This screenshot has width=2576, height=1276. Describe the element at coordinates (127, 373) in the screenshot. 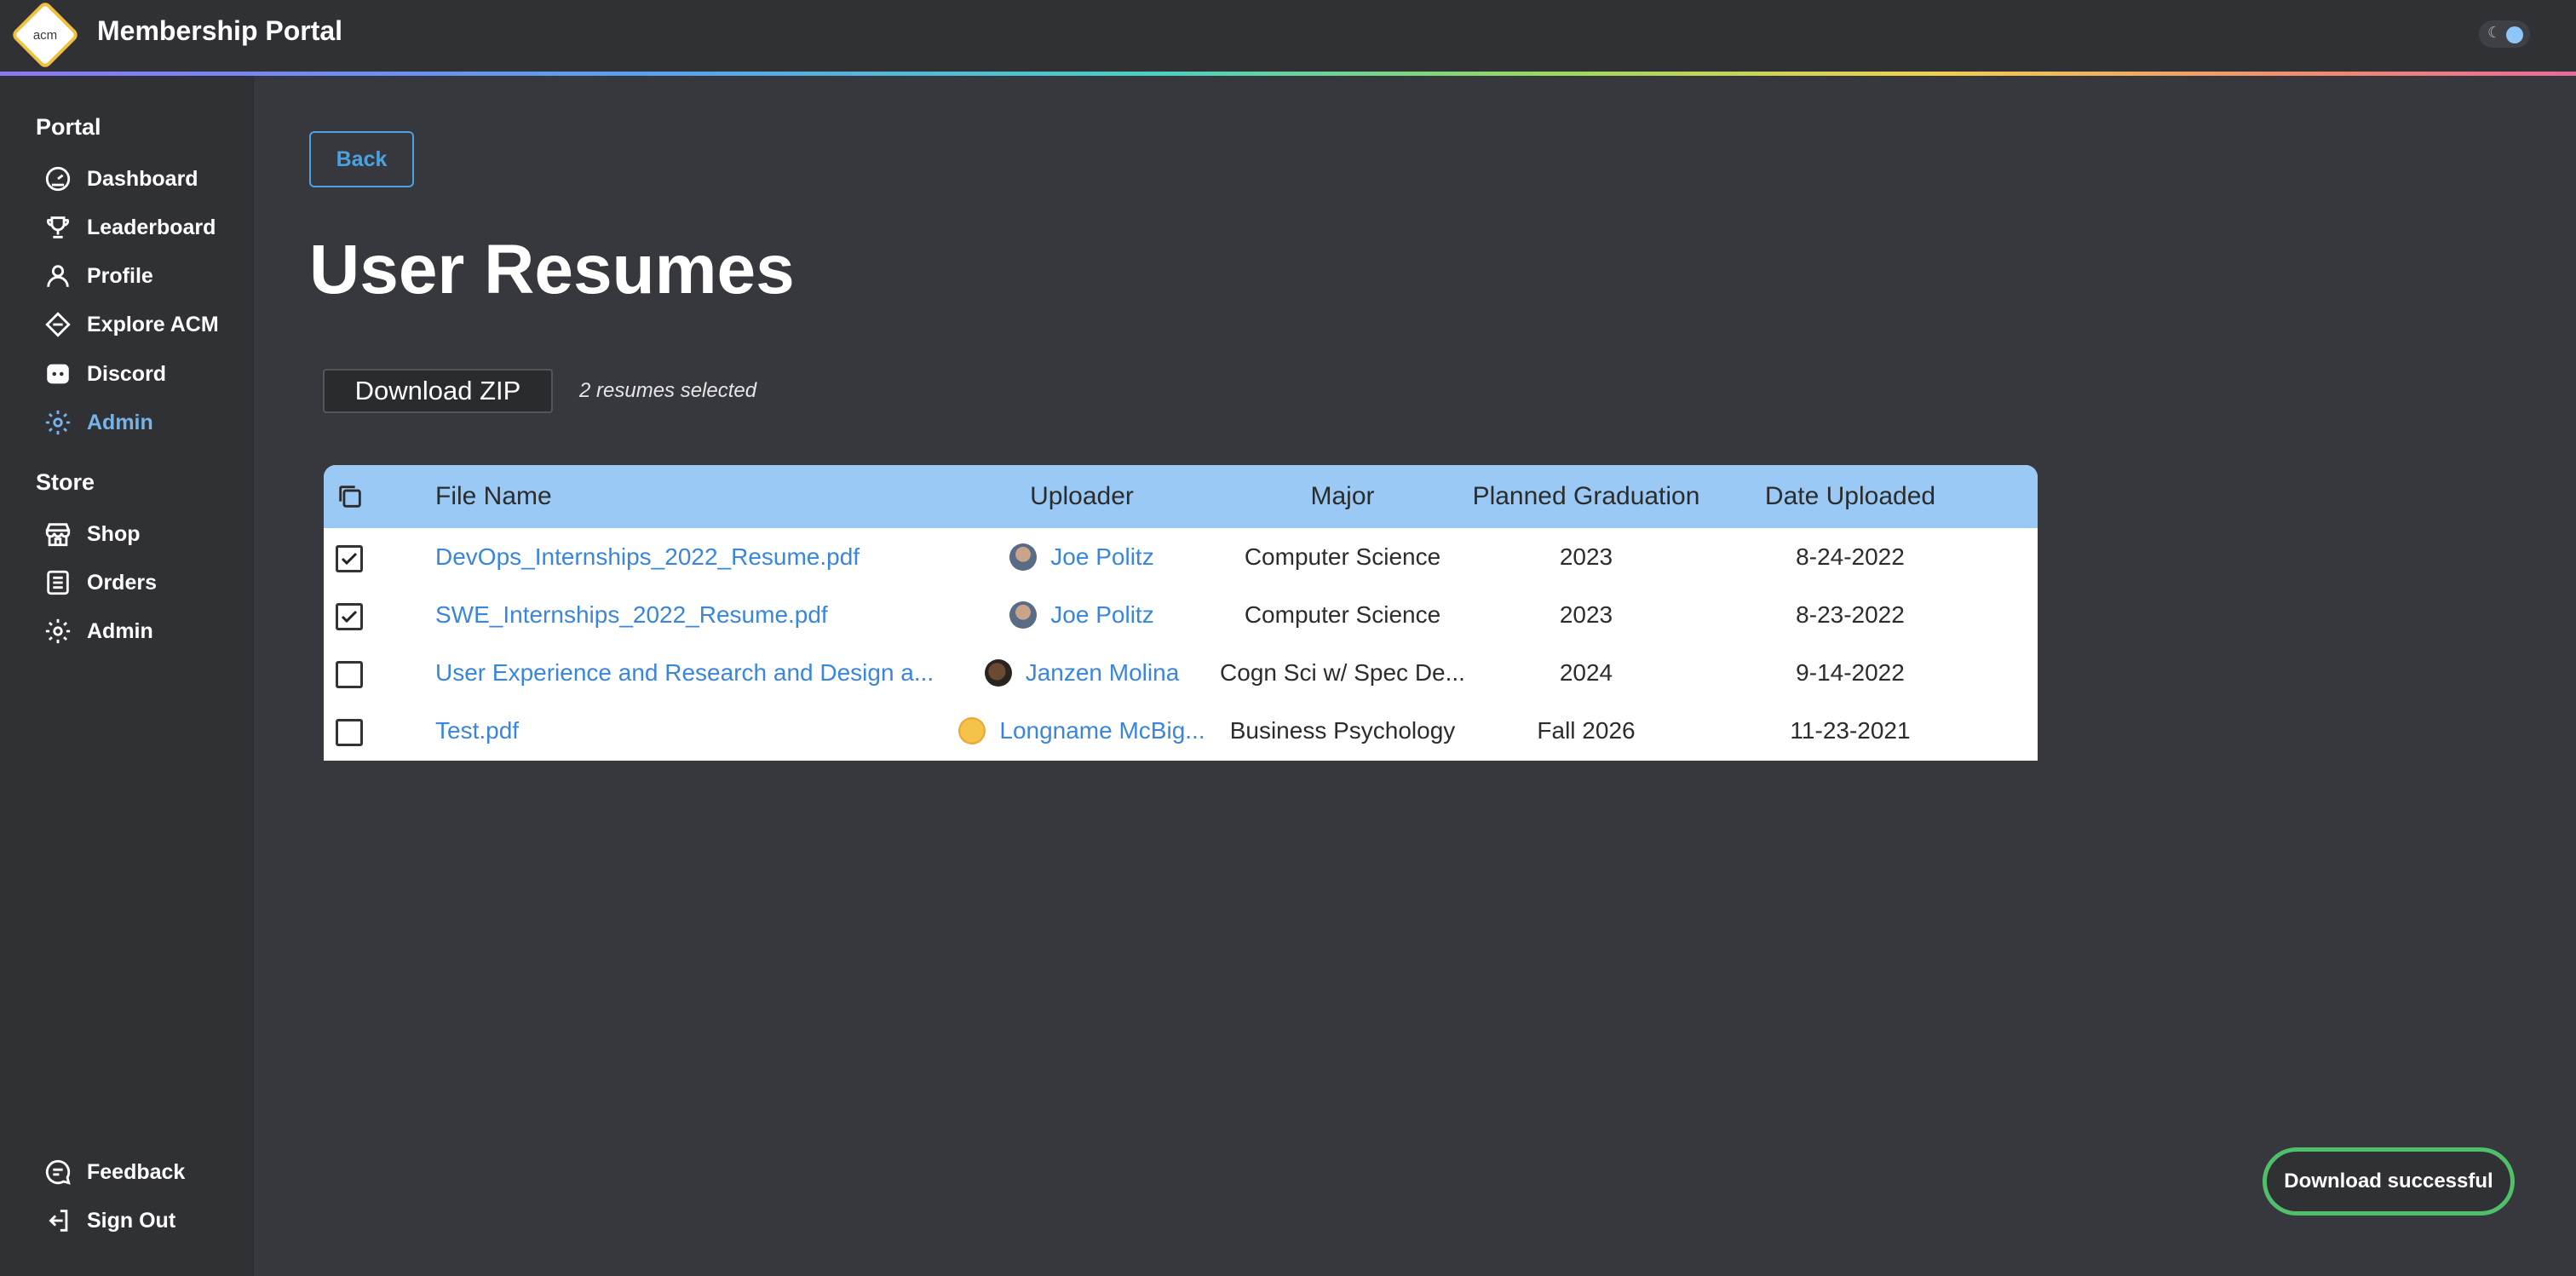

I see `sidebar-item-label: Discord` at that location.